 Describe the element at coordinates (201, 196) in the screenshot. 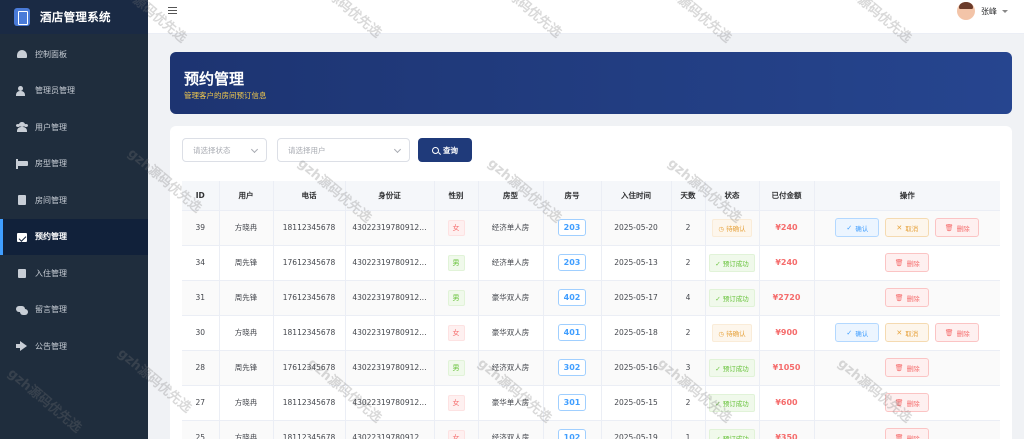

I see `column-header: ID` at that location.